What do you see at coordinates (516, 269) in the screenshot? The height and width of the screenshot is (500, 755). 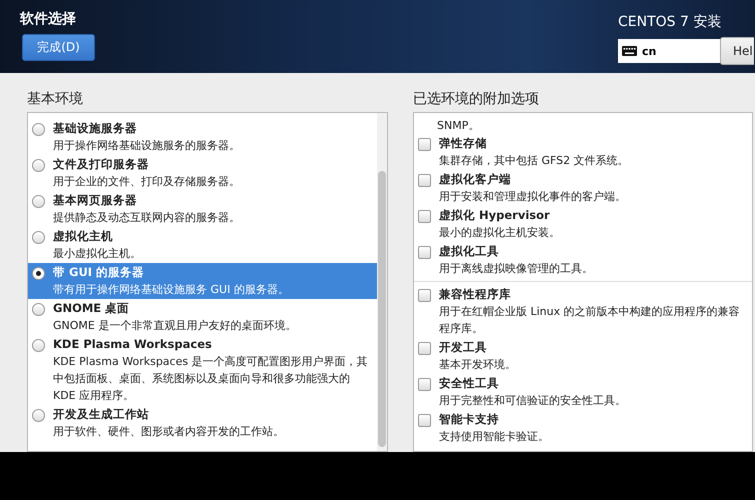 I see `item-description: 用于离线虚拟映像管理的工具。` at bounding box center [516, 269].